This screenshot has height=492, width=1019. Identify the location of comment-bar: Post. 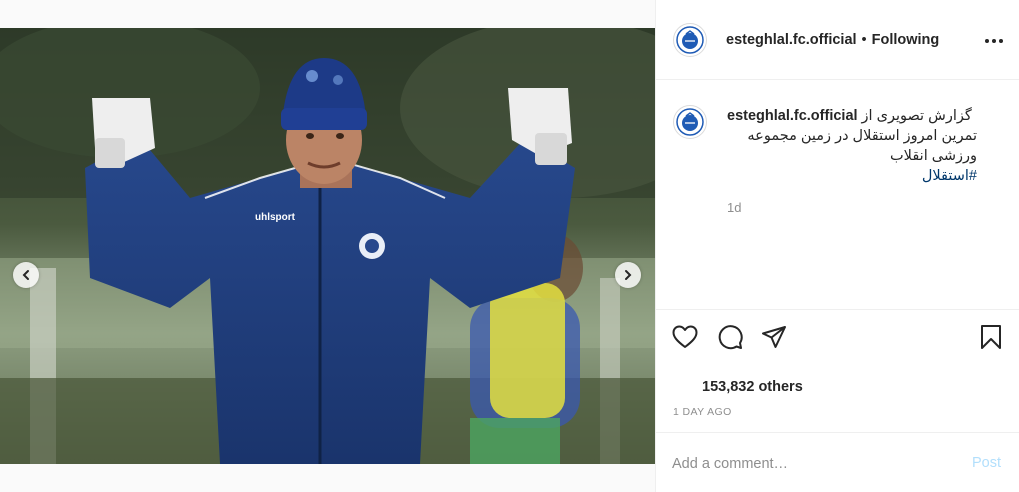
(837, 462).